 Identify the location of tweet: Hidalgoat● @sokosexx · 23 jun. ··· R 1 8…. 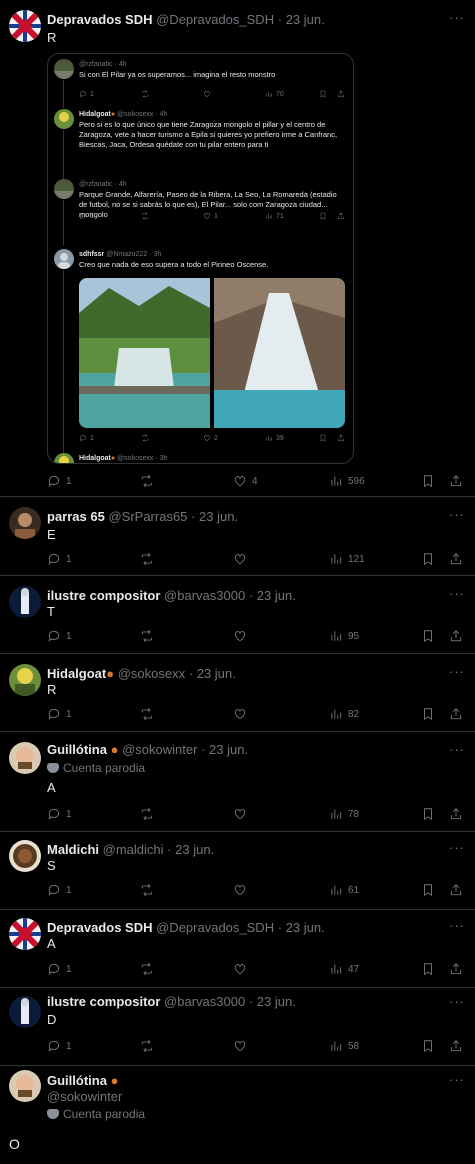
(237, 693).